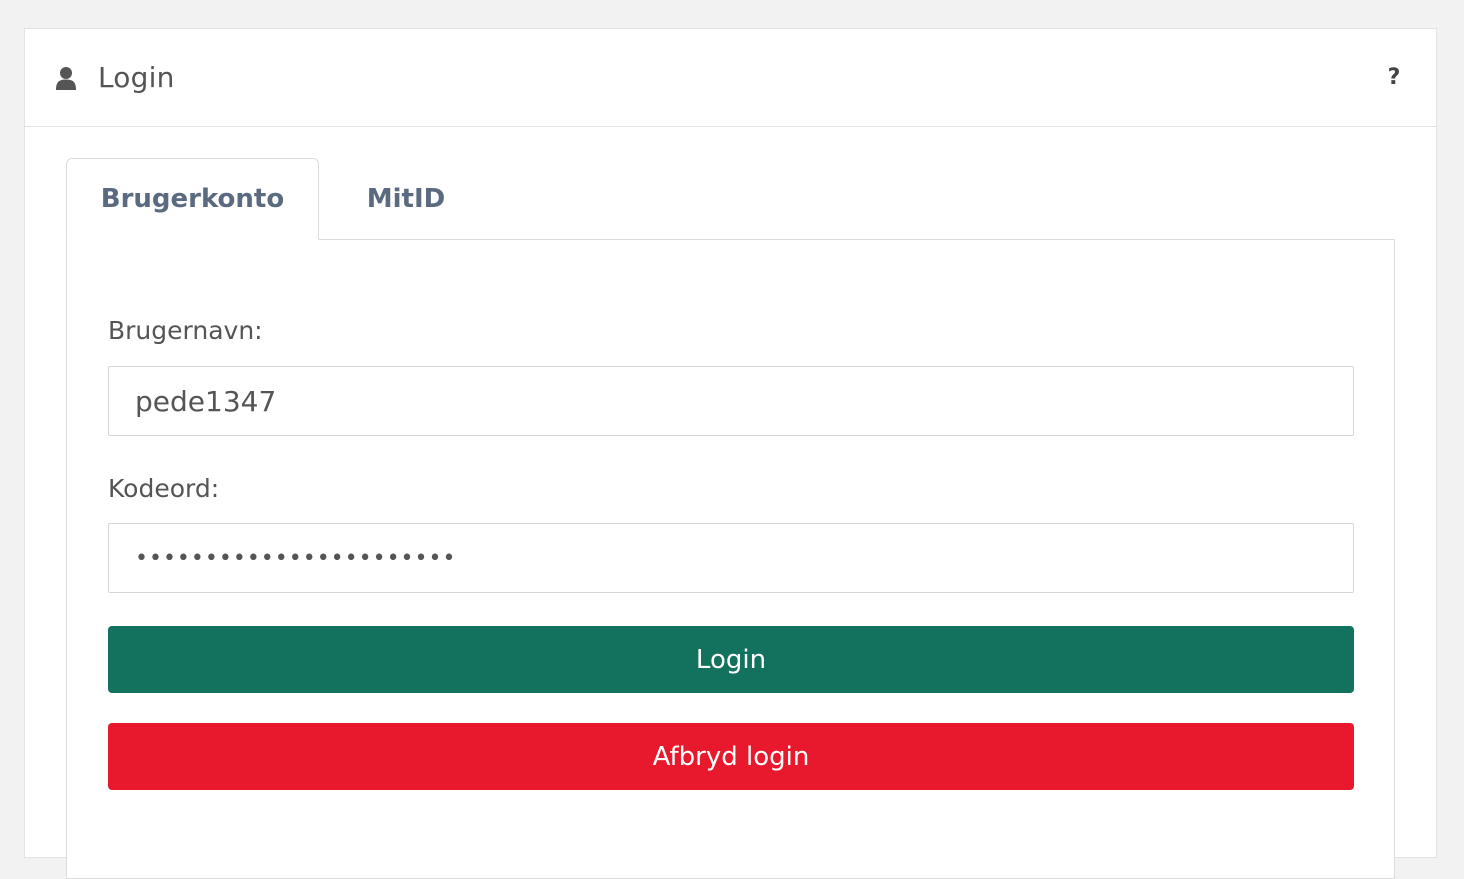 This screenshot has width=1464, height=879. I want to click on password-label: Kodeord:, so click(164, 488).